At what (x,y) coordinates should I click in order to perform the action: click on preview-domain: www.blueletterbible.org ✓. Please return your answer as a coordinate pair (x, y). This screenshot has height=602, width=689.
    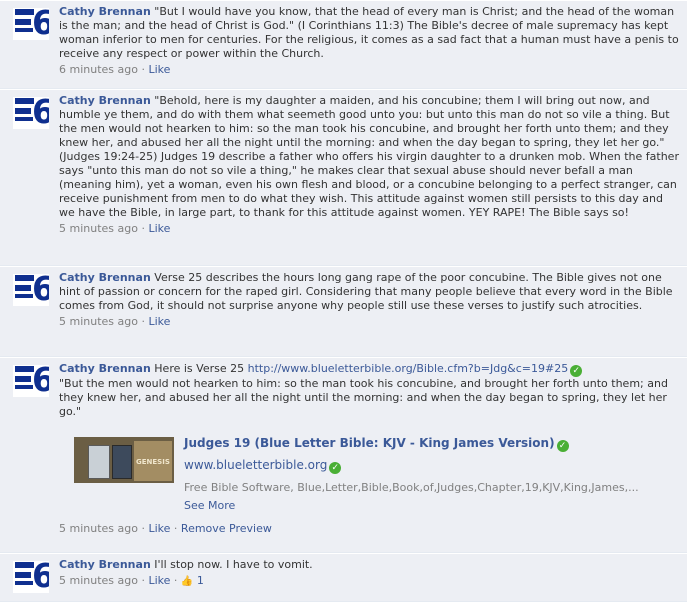
    Looking at the image, I should click on (263, 466).